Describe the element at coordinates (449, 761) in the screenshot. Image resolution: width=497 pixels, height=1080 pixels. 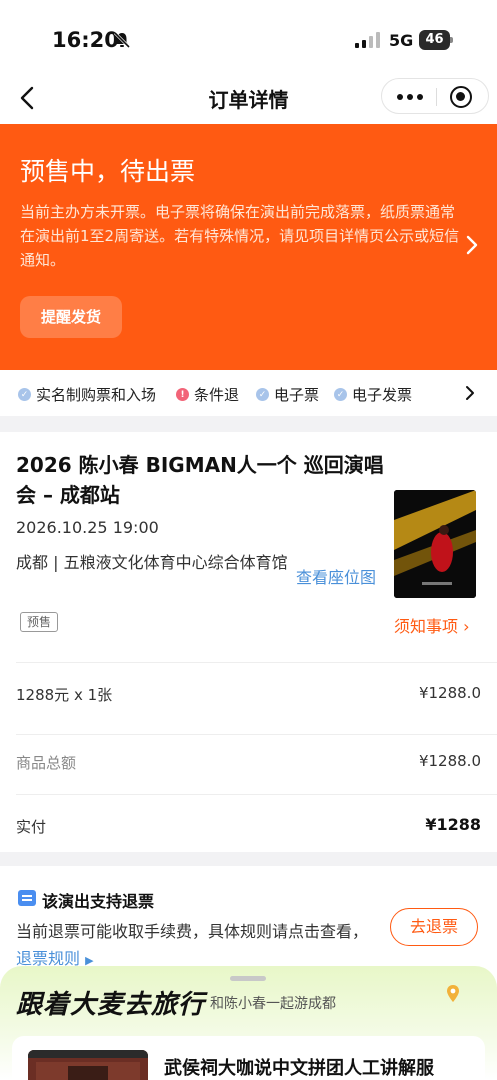
I see `subtotal-amount: ¥1288.0` at that location.